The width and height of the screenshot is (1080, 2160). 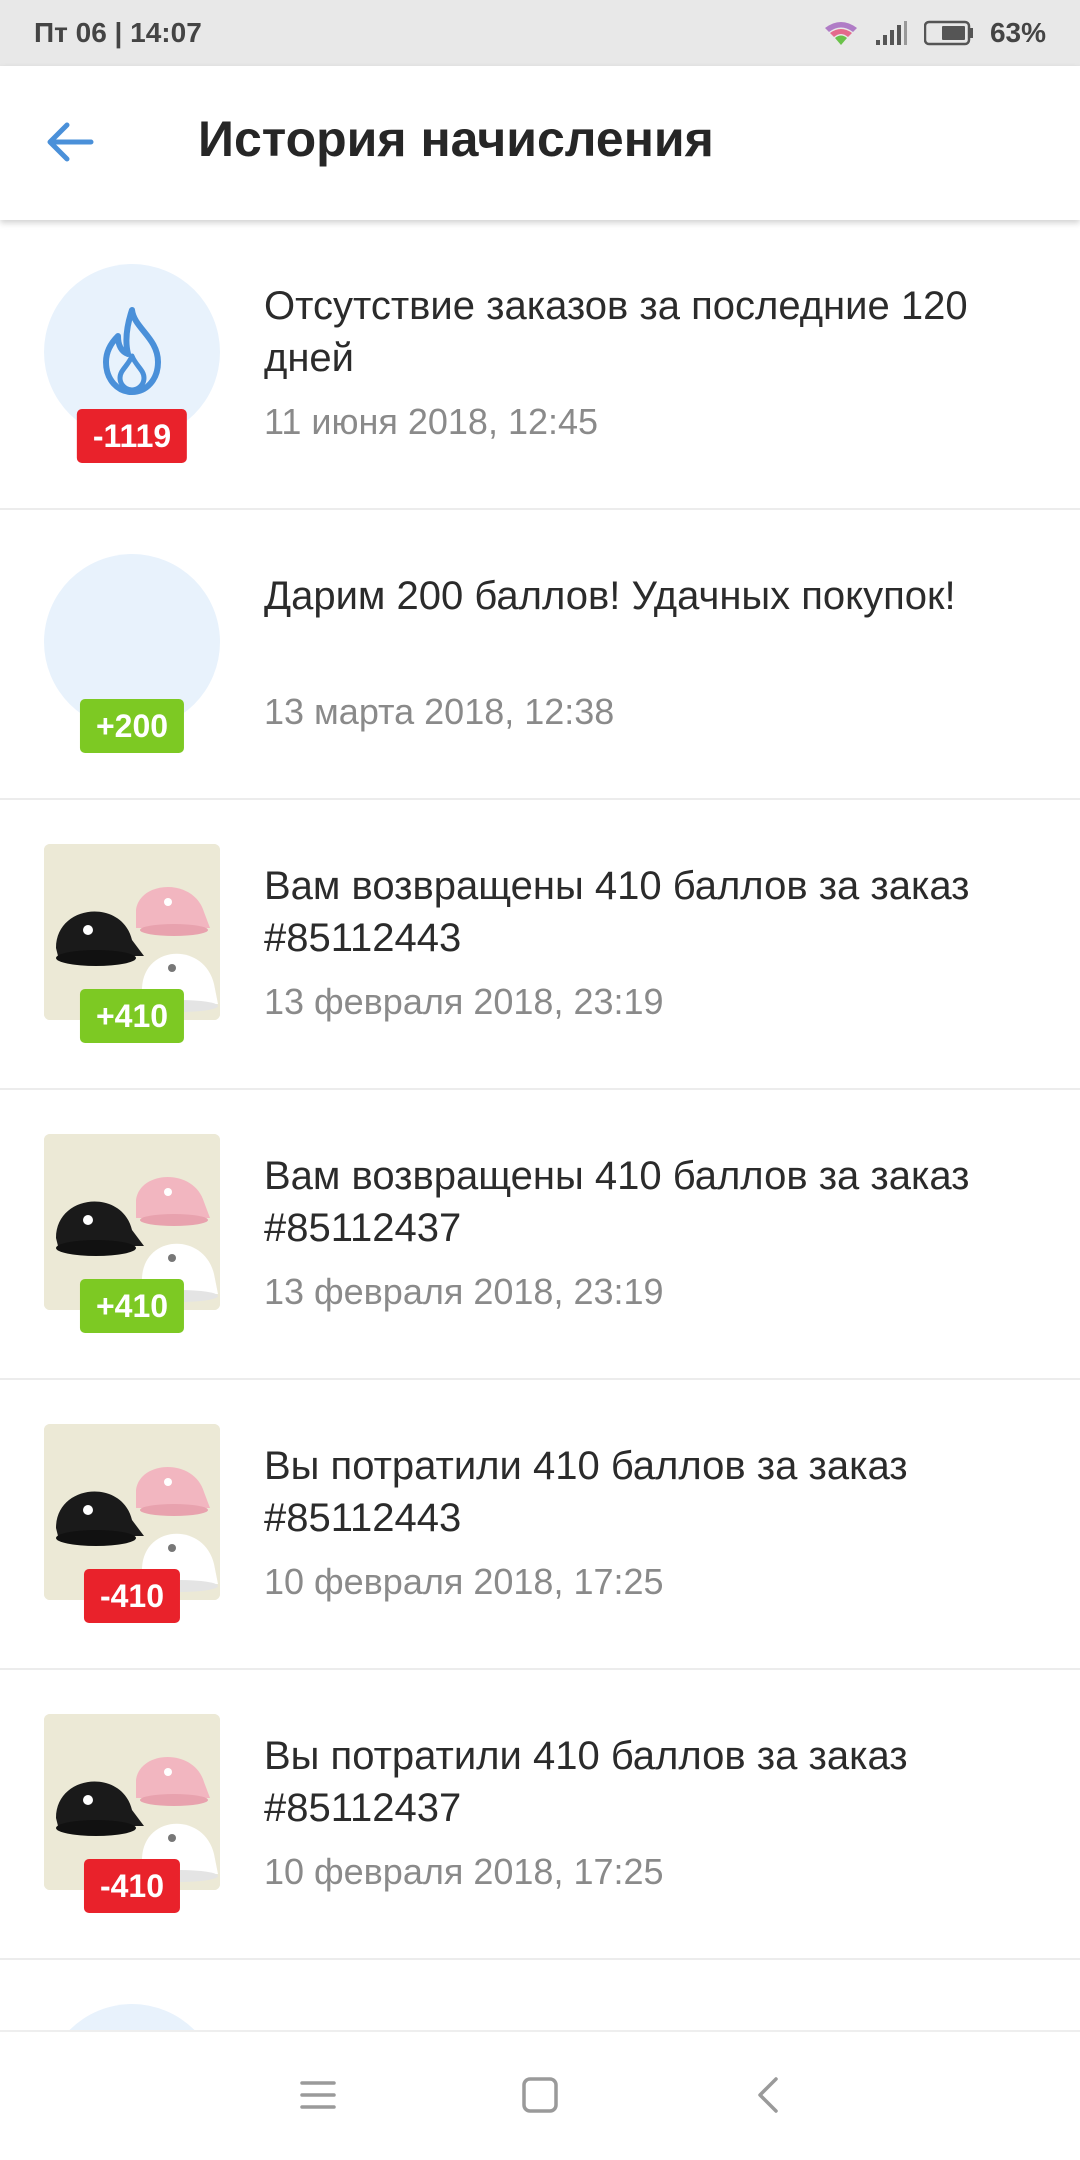 What do you see at coordinates (431, 421) in the screenshot?
I see `item-date: 11 июня 2018, 12:45` at bounding box center [431, 421].